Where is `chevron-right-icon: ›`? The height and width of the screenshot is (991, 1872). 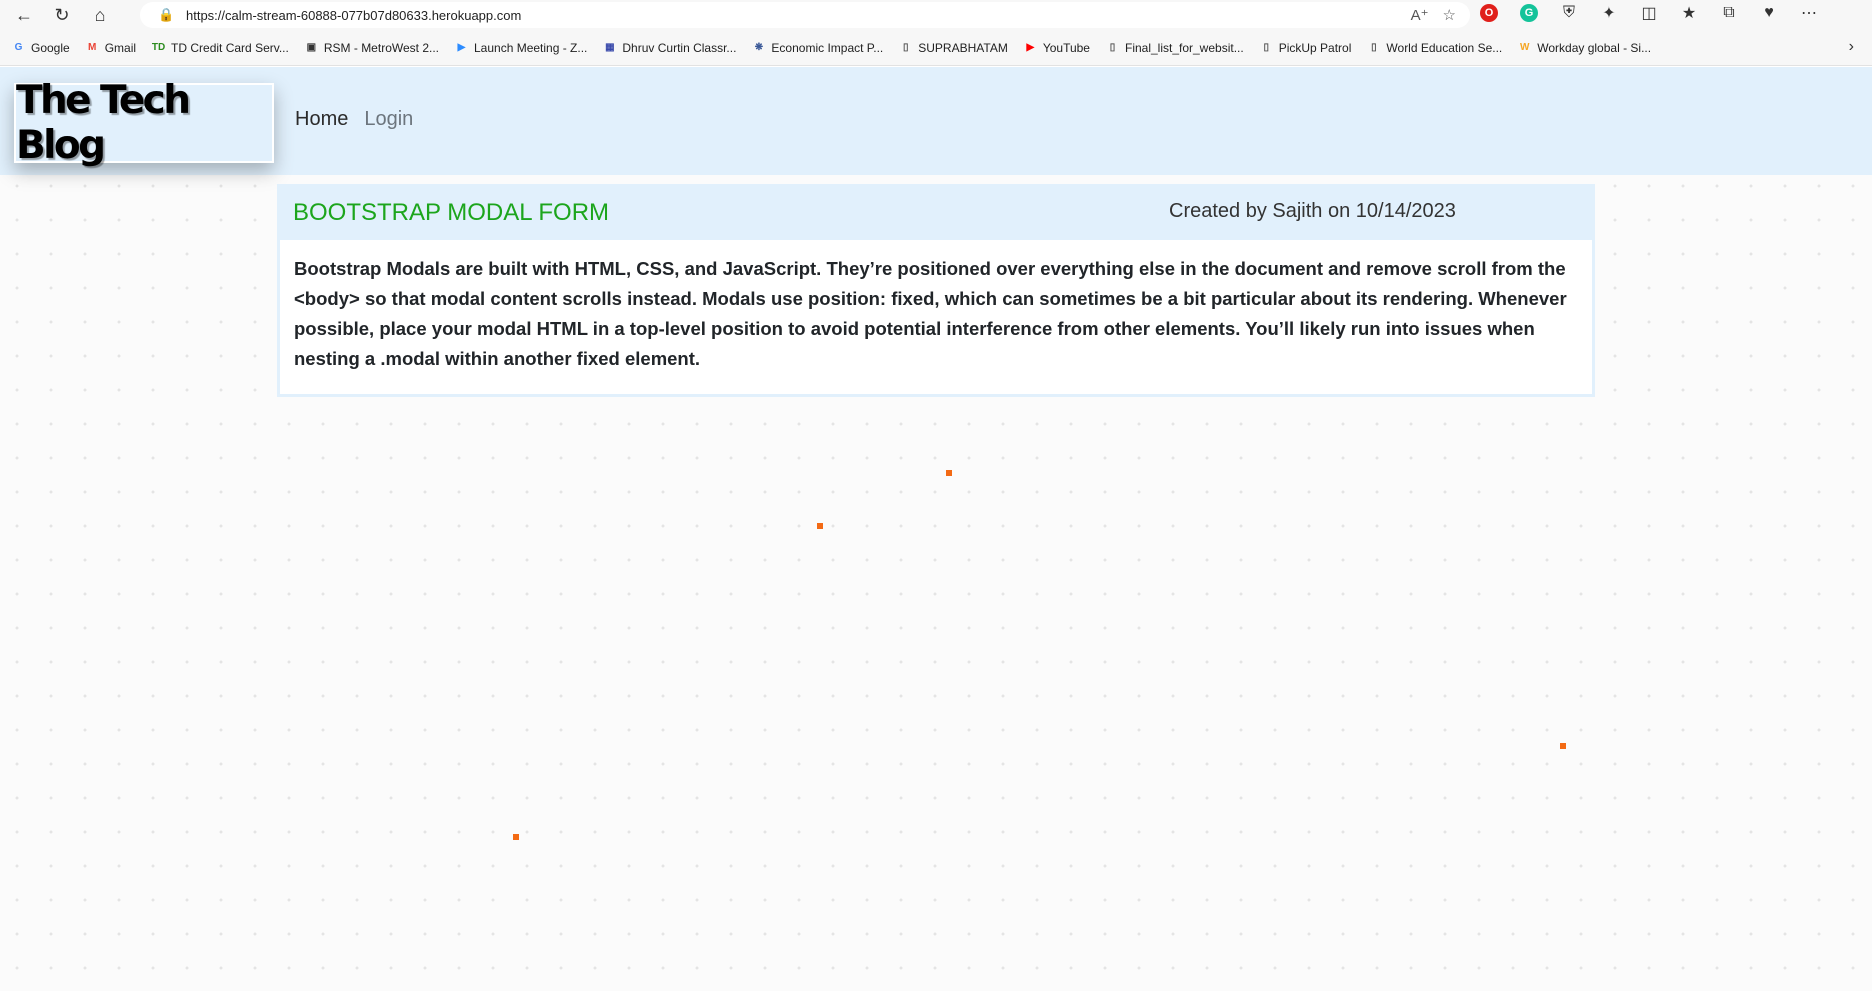
chevron-right-icon: › is located at coordinates (1851, 47).